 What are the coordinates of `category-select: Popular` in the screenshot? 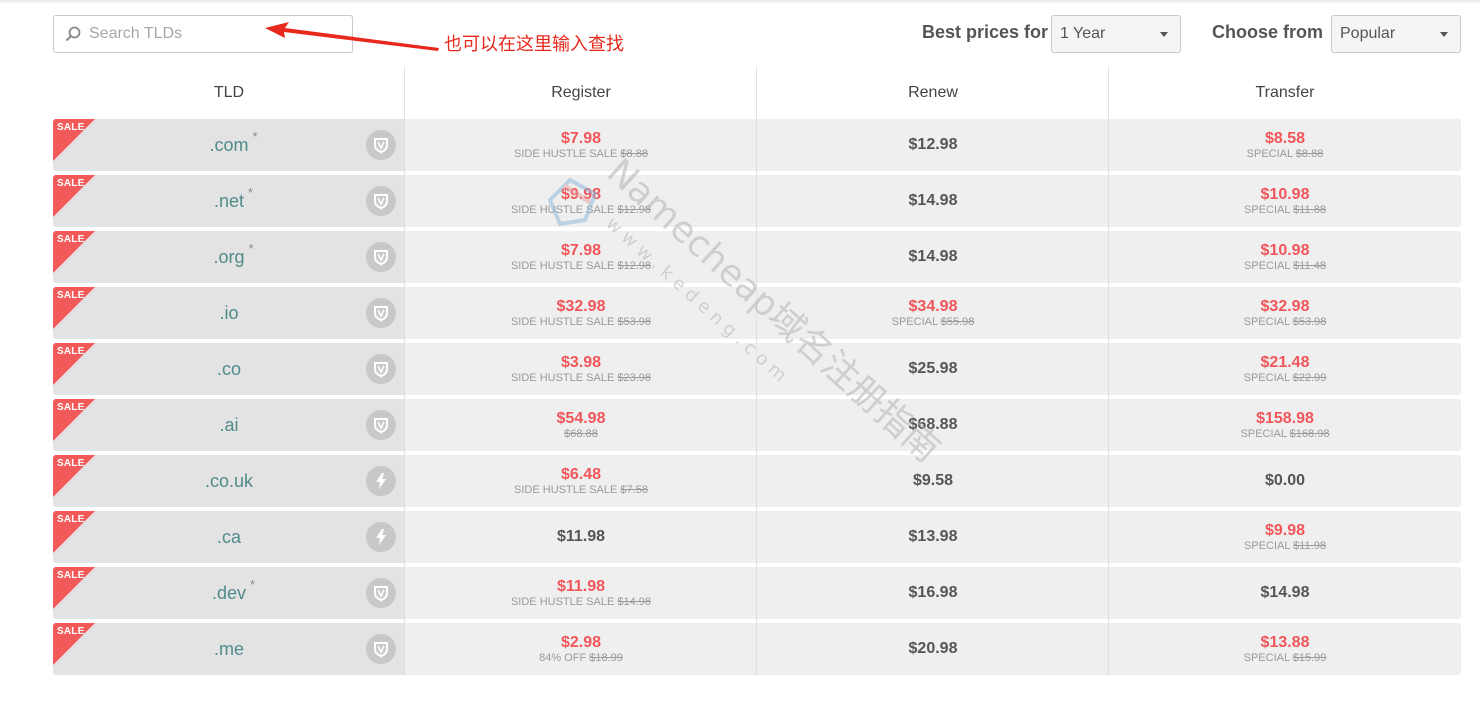 It's located at (1396, 34).